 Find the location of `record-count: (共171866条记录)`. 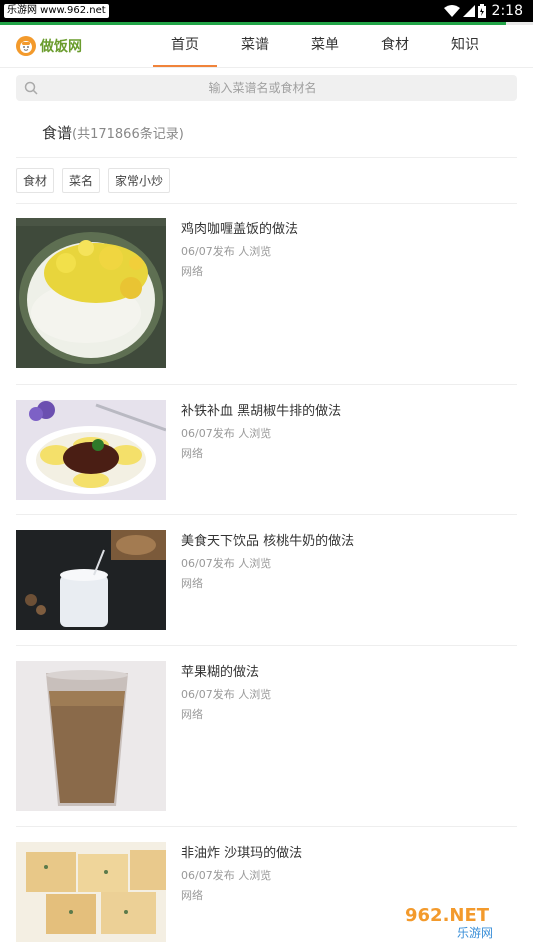

record-count: (共171866条记录) is located at coordinates (128, 134).